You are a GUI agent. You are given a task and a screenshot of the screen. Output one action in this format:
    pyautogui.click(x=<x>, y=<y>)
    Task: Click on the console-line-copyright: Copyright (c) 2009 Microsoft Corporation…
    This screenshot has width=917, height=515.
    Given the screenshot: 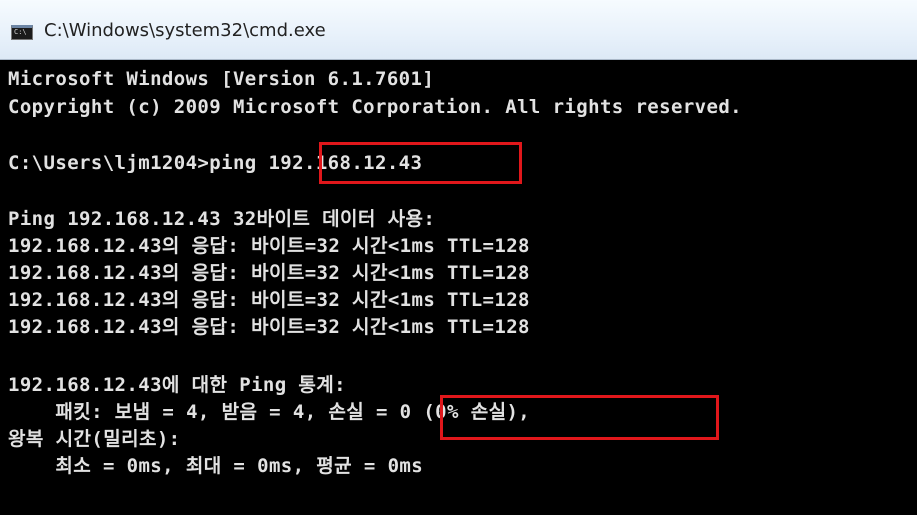 What is the action you would take?
    pyautogui.click(x=375, y=107)
    